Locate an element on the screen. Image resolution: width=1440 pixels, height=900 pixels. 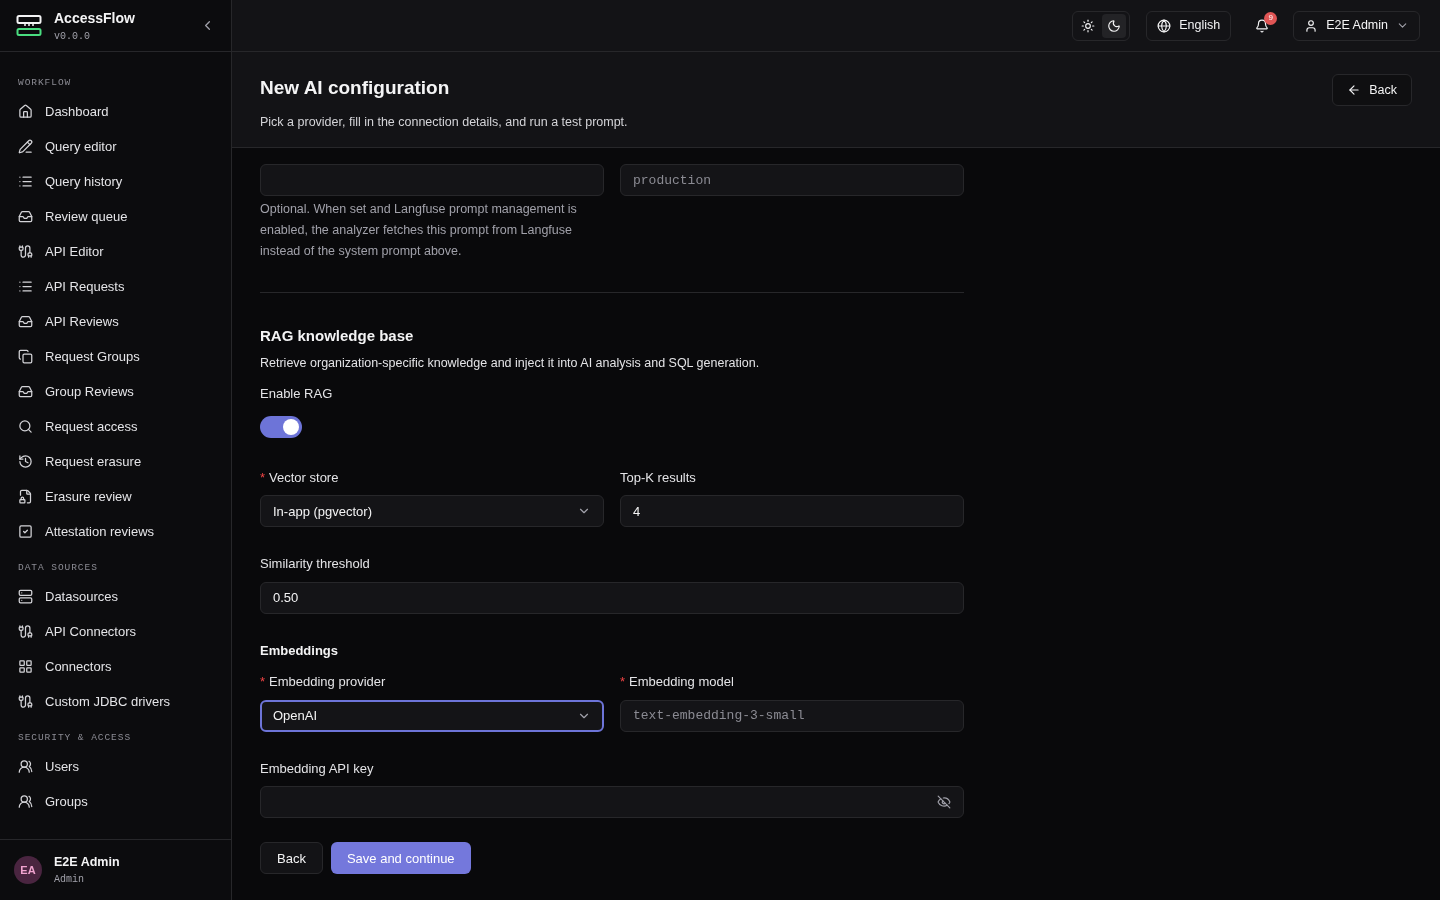
user-role: Admin is located at coordinates (69, 879).